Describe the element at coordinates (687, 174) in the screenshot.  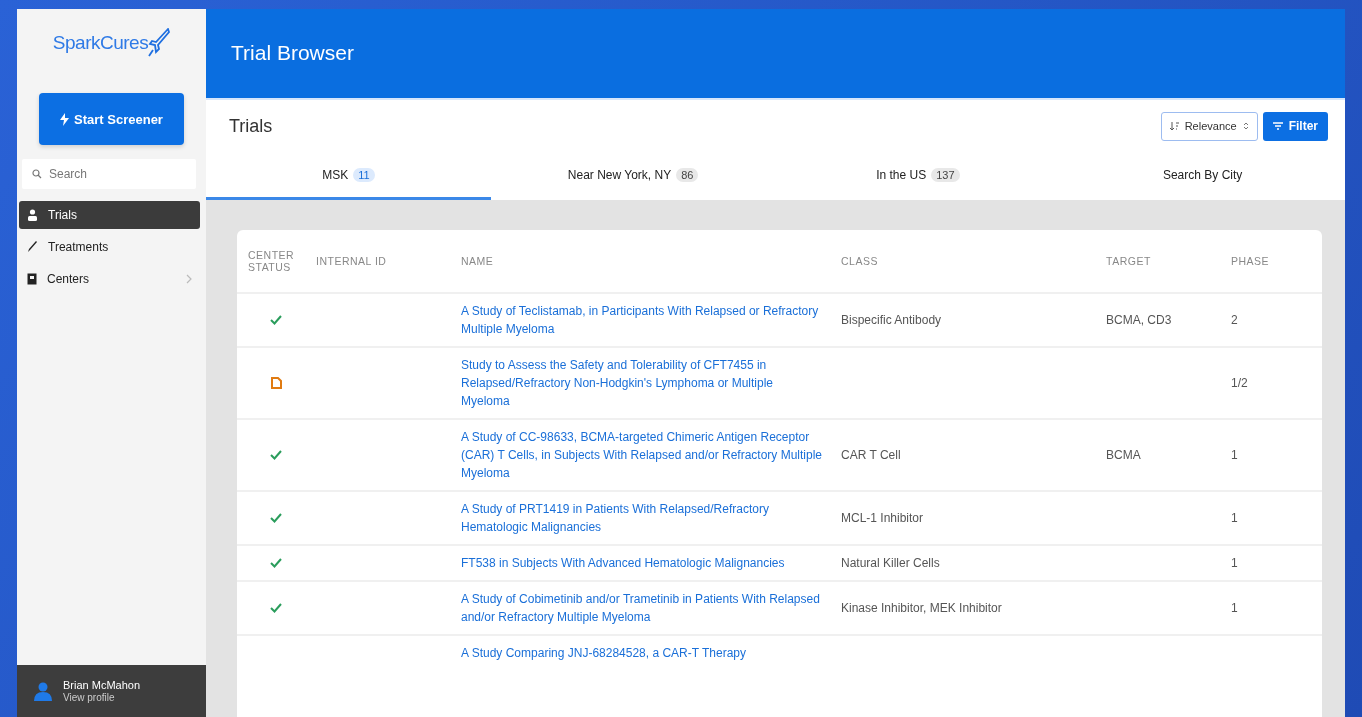
I see `count-badge: 86` at that location.